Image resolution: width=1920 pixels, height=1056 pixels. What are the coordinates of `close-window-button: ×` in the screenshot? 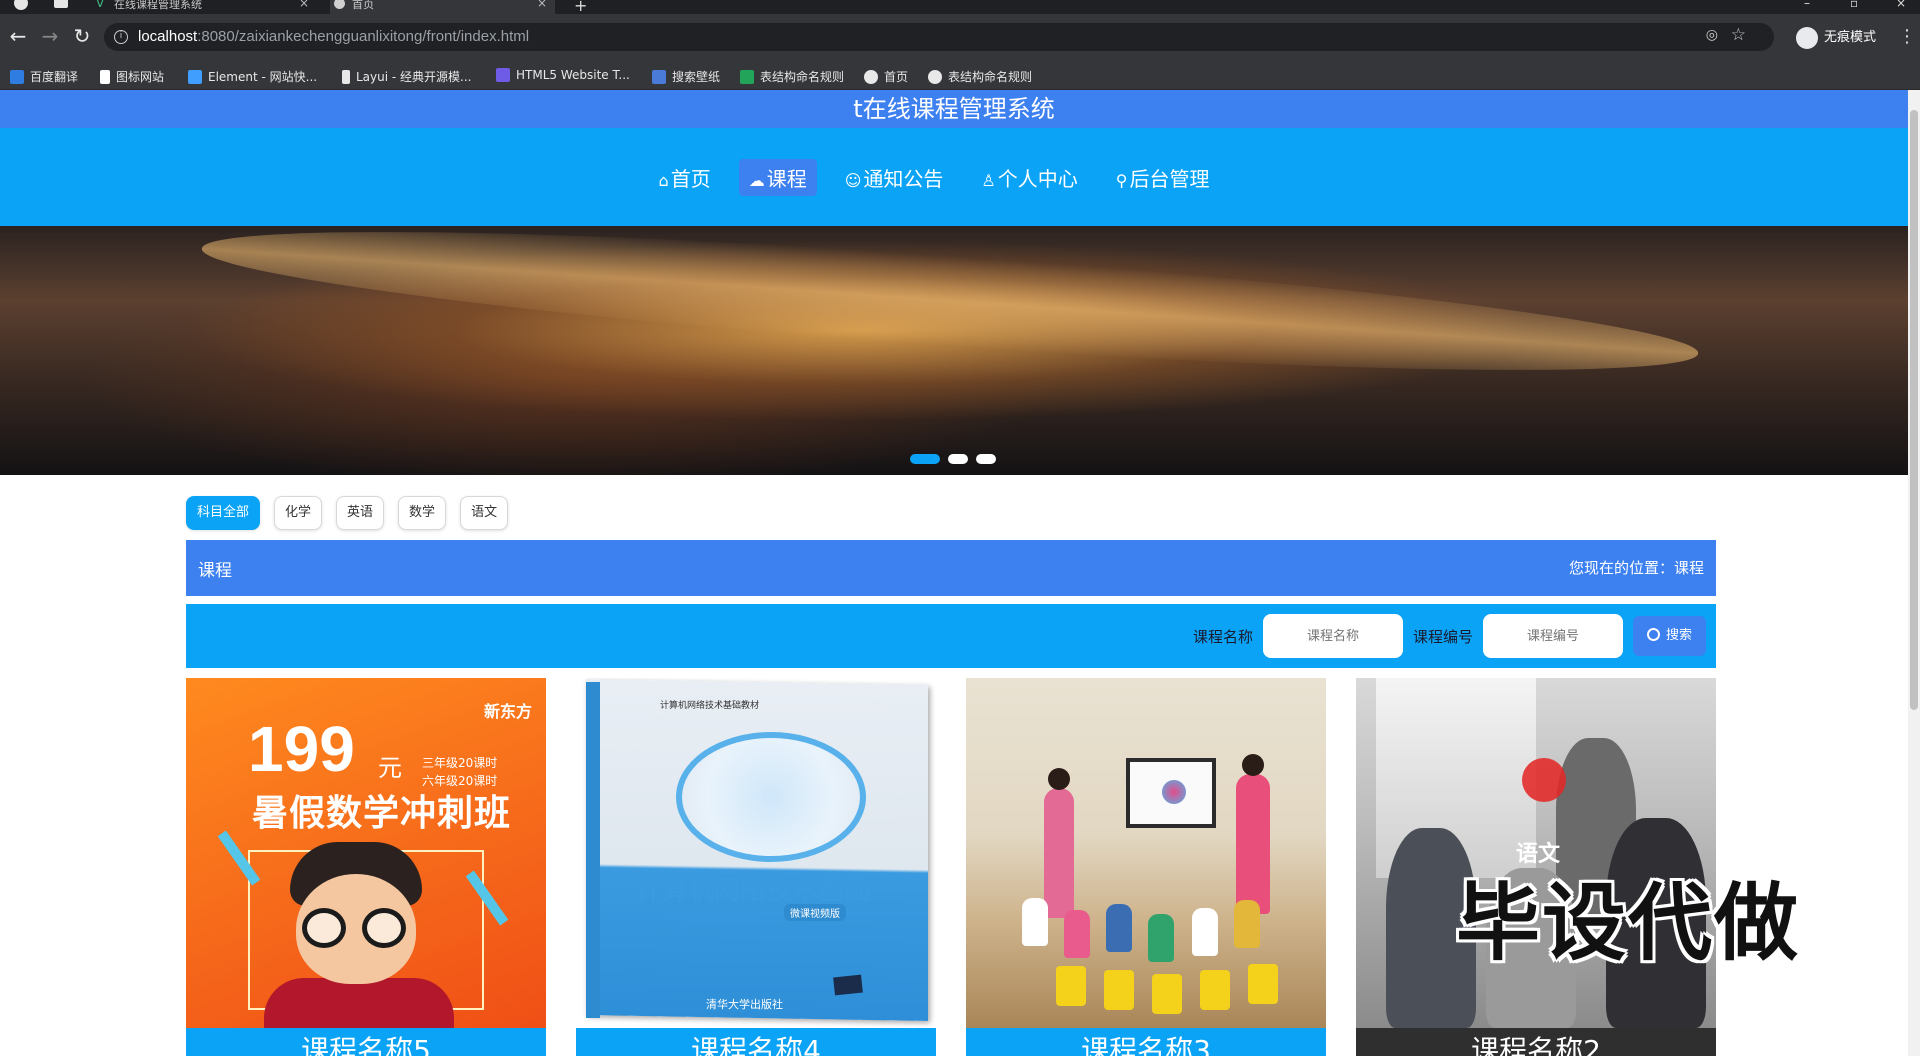 It's located at (1901, 5).